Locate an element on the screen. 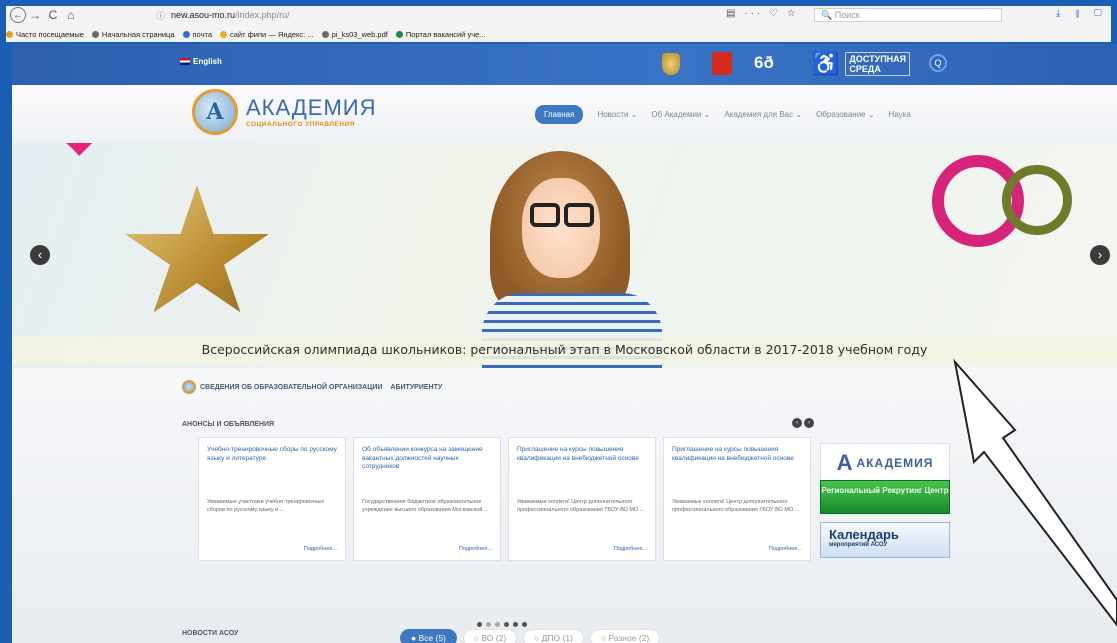 Image resolution: width=1117 pixels, height=643 pixels. low-vision-icon: 6ð is located at coordinates (764, 63).